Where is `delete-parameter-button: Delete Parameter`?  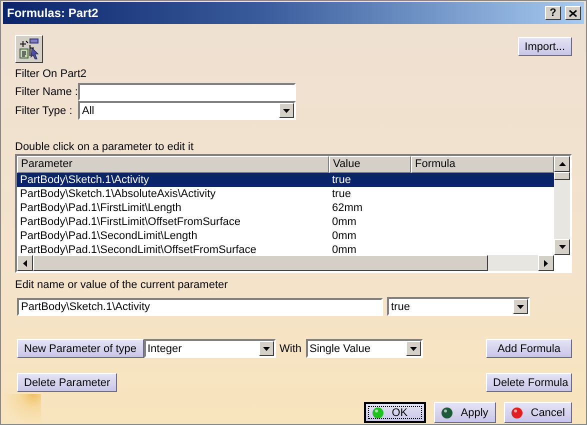 delete-parameter-button: Delete Parameter is located at coordinates (67, 382).